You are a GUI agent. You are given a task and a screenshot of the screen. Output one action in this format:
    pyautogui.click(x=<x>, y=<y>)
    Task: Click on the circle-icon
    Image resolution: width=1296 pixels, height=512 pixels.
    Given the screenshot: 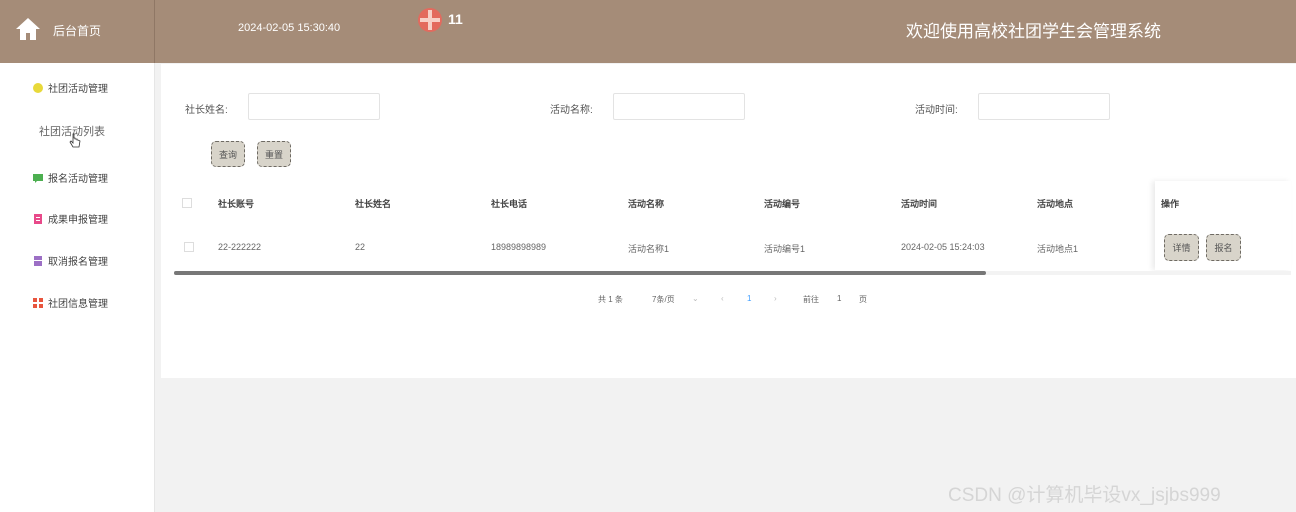 What is the action you would take?
    pyautogui.click(x=38, y=87)
    